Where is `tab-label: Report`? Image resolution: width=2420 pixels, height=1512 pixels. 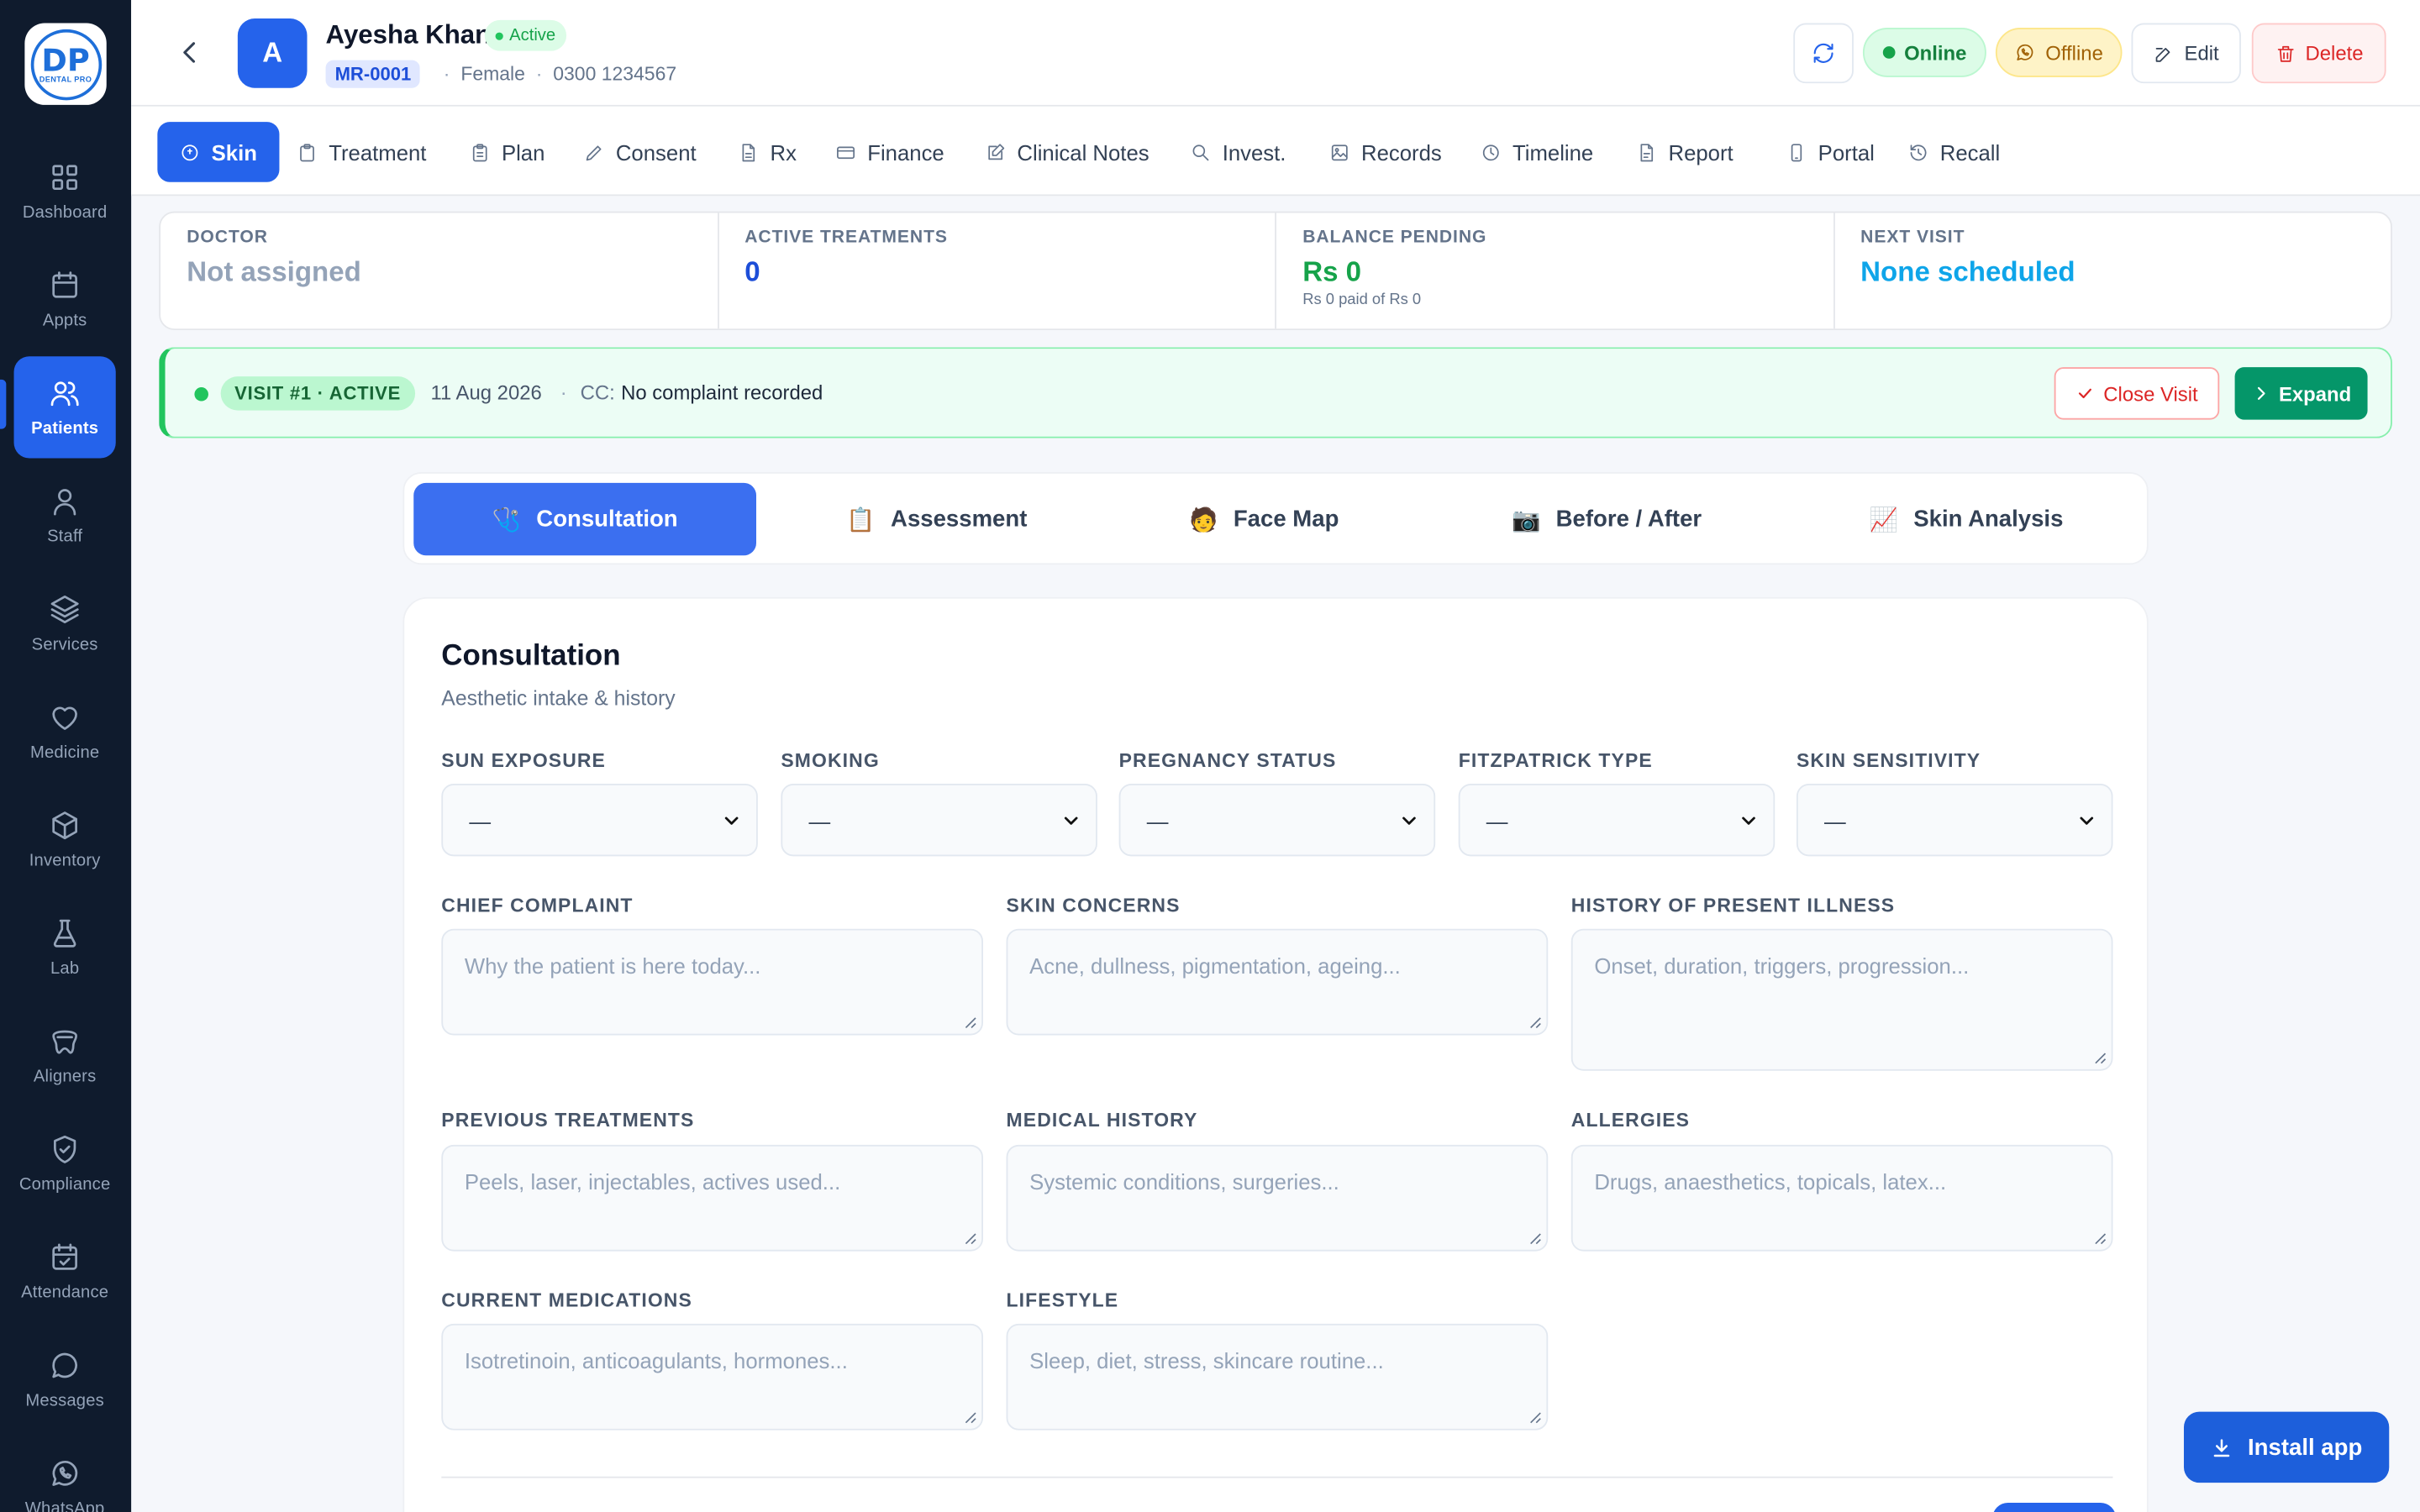 tab-label: Report is located at coordinates (1700, 152).